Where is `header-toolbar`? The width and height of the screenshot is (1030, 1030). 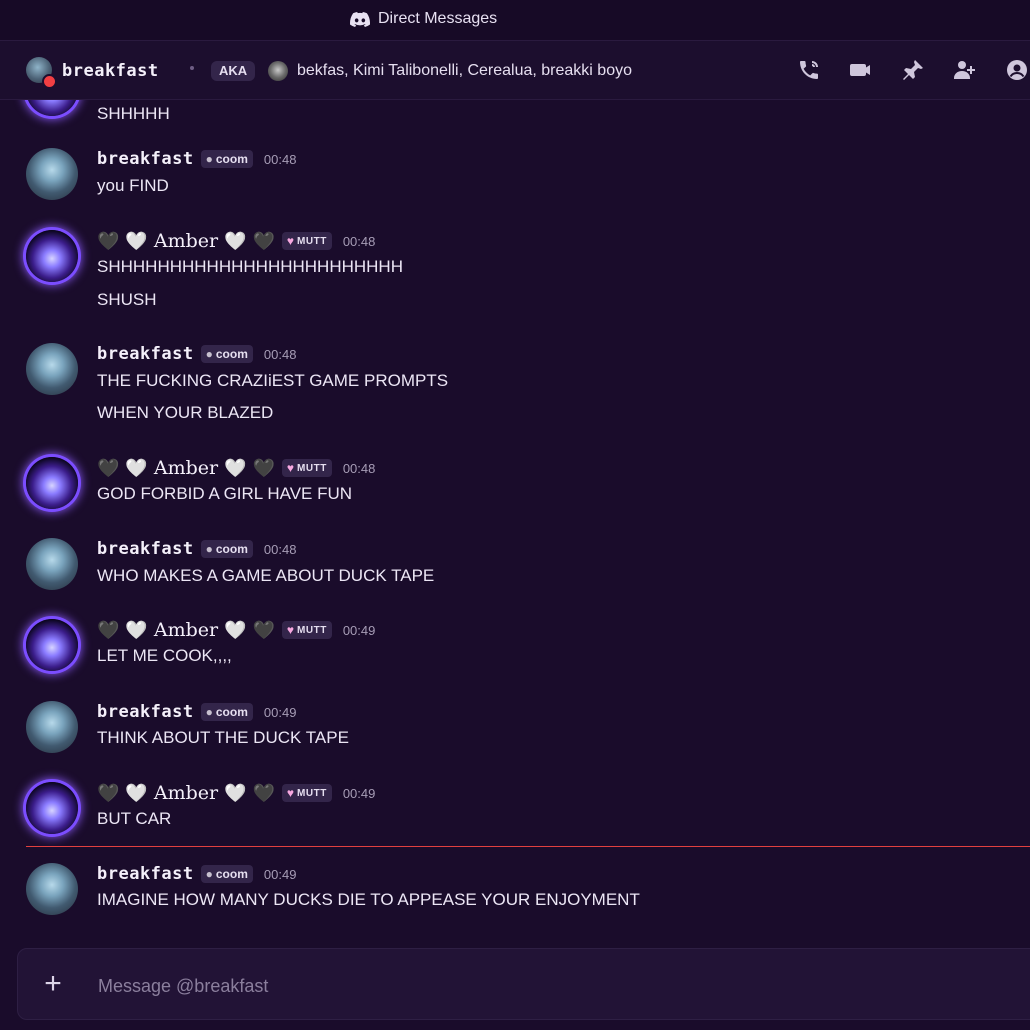
header-toolbar is located at coordinates (913, 70).